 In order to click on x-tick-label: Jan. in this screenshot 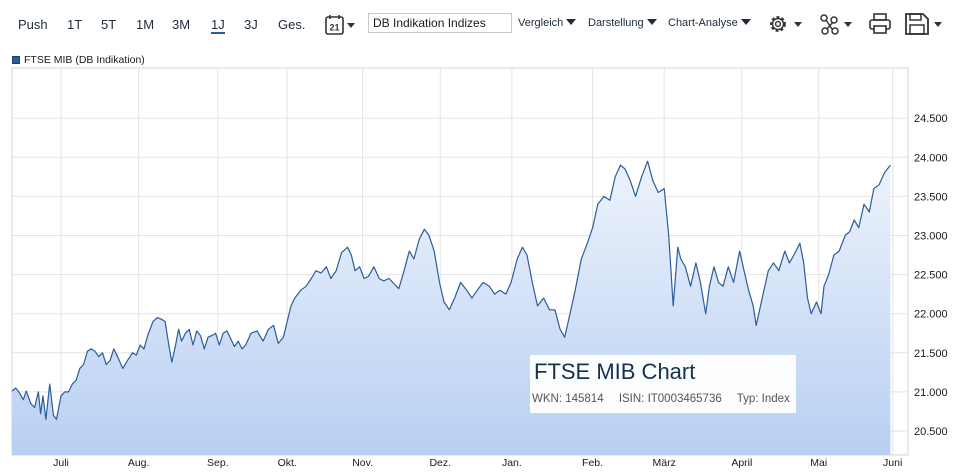, I will do `click(512, 463)`.